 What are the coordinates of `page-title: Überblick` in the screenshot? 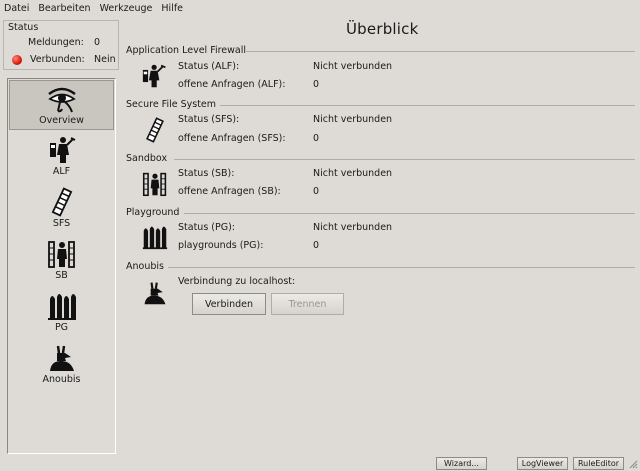 It's located at (382, 29).